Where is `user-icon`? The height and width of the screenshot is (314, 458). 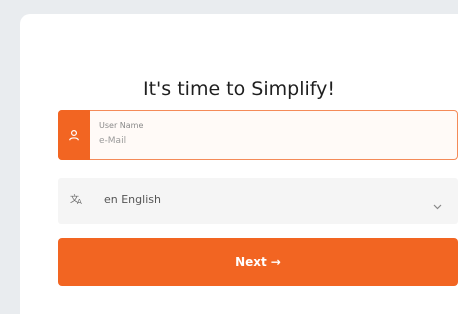
user-icon is located at coordinates (73, 134).